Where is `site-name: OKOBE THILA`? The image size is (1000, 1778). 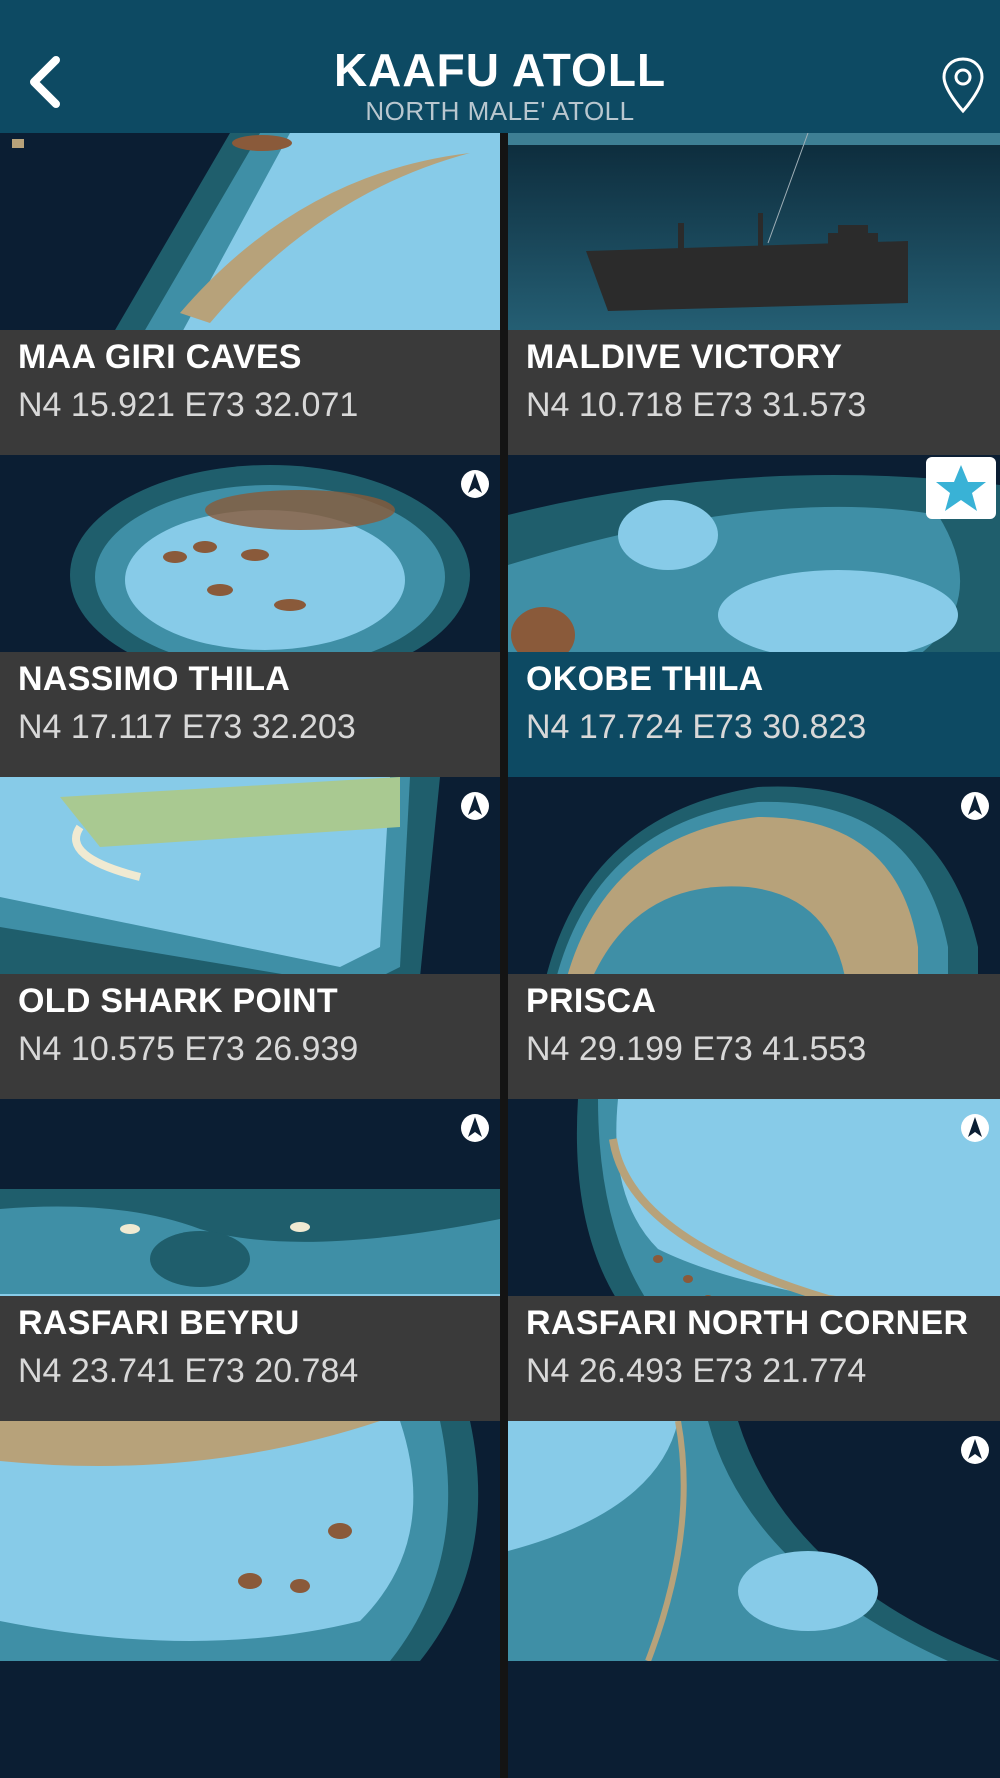 site-name: OKOBE THILA is located at coordinates (645, 679).